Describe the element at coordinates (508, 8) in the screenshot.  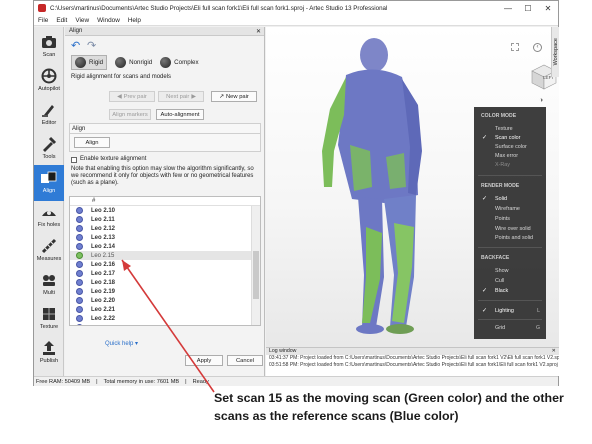
I see `minimize-button: —` at that location.